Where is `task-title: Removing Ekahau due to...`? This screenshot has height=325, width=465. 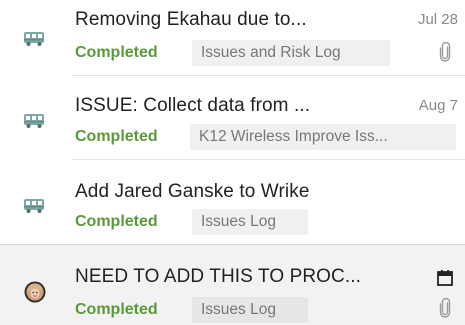 task-title: Removing Ekahau due to... is located at coordinates (225, 20).